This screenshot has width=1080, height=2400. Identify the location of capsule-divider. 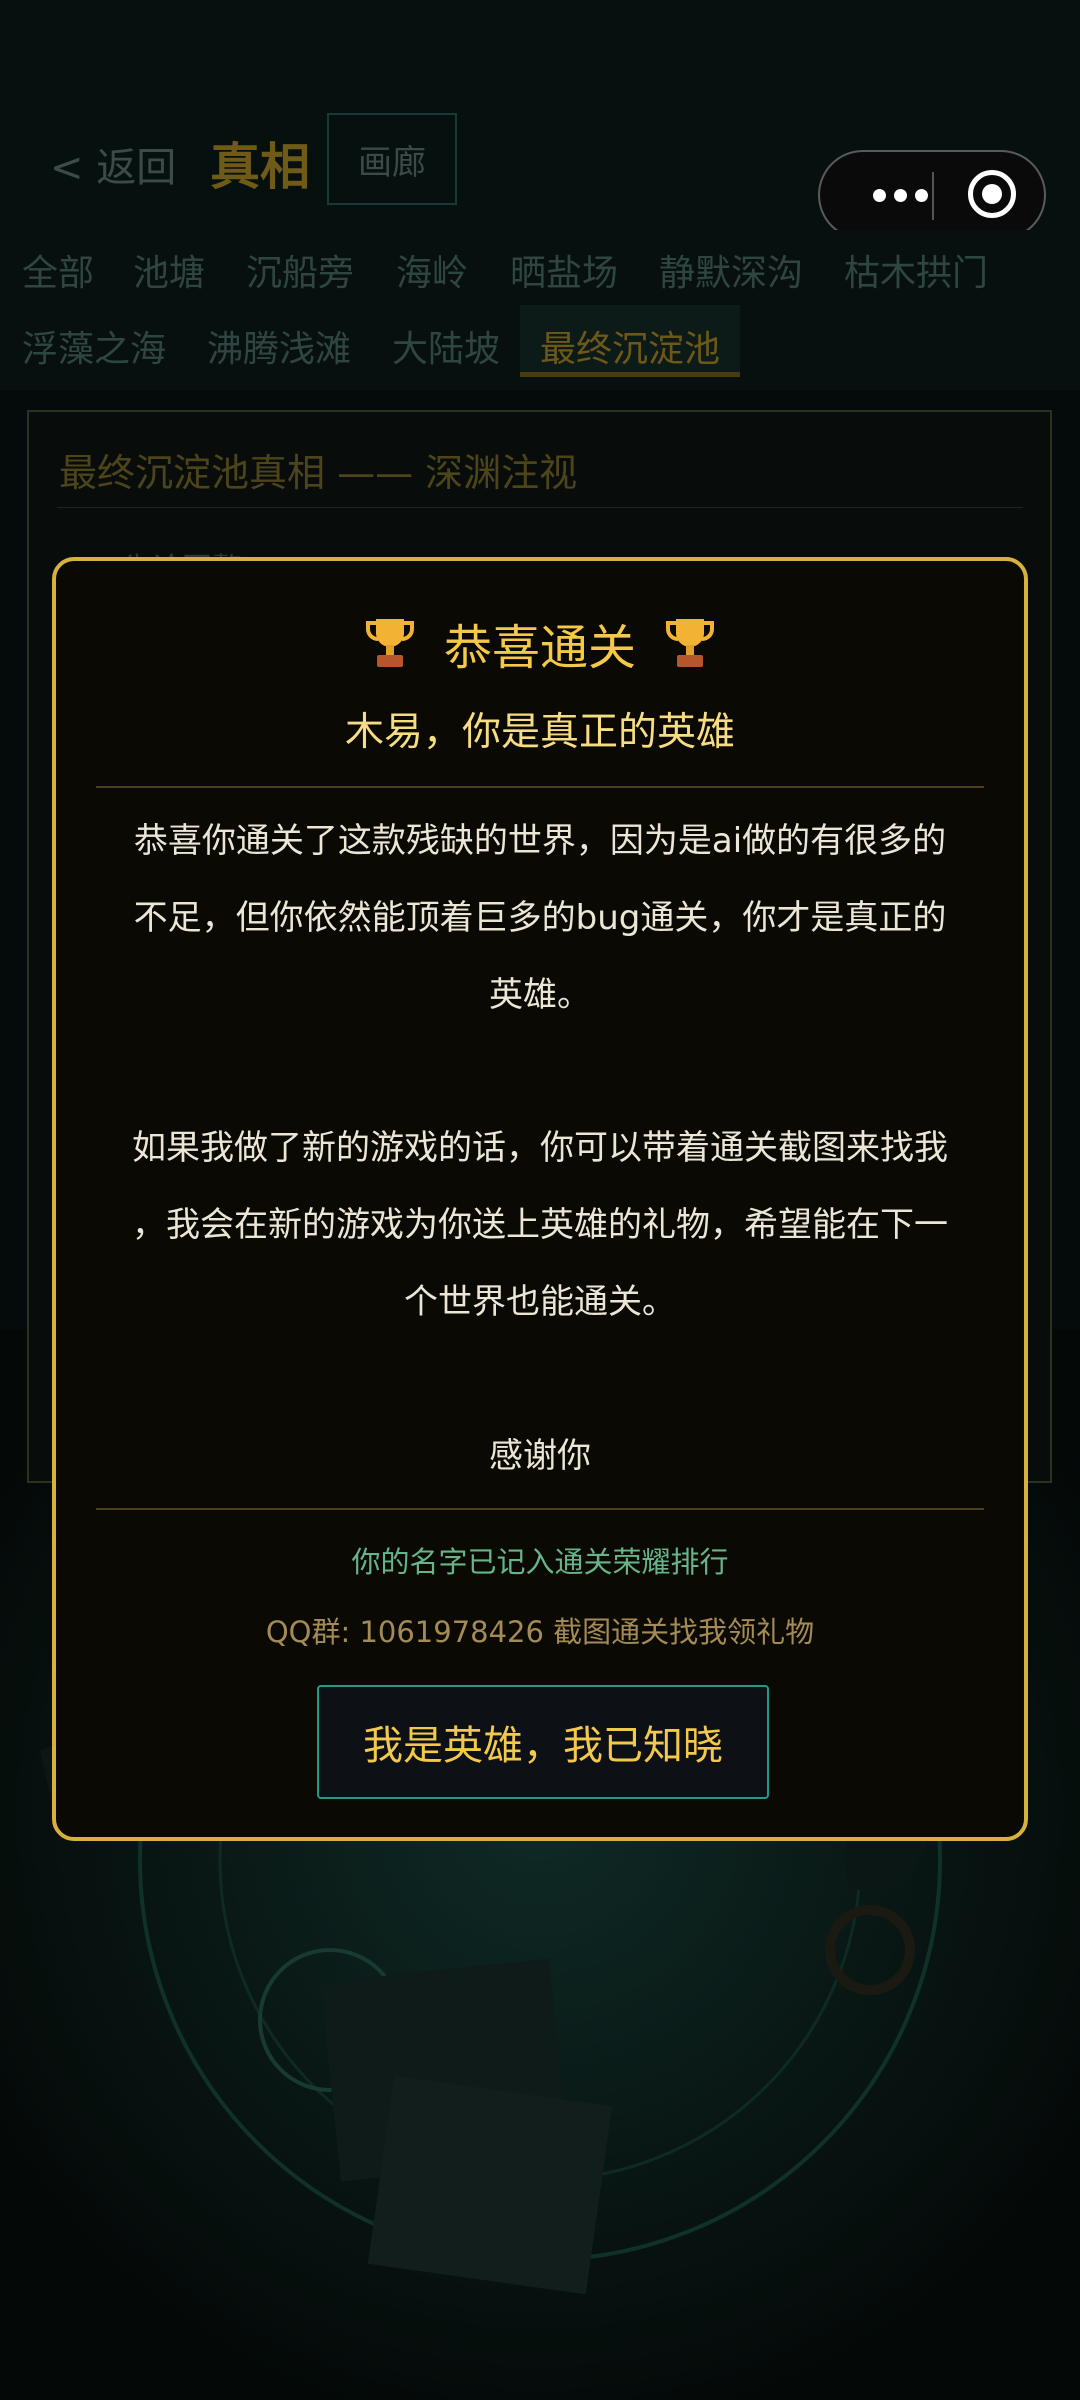
(933, 196).